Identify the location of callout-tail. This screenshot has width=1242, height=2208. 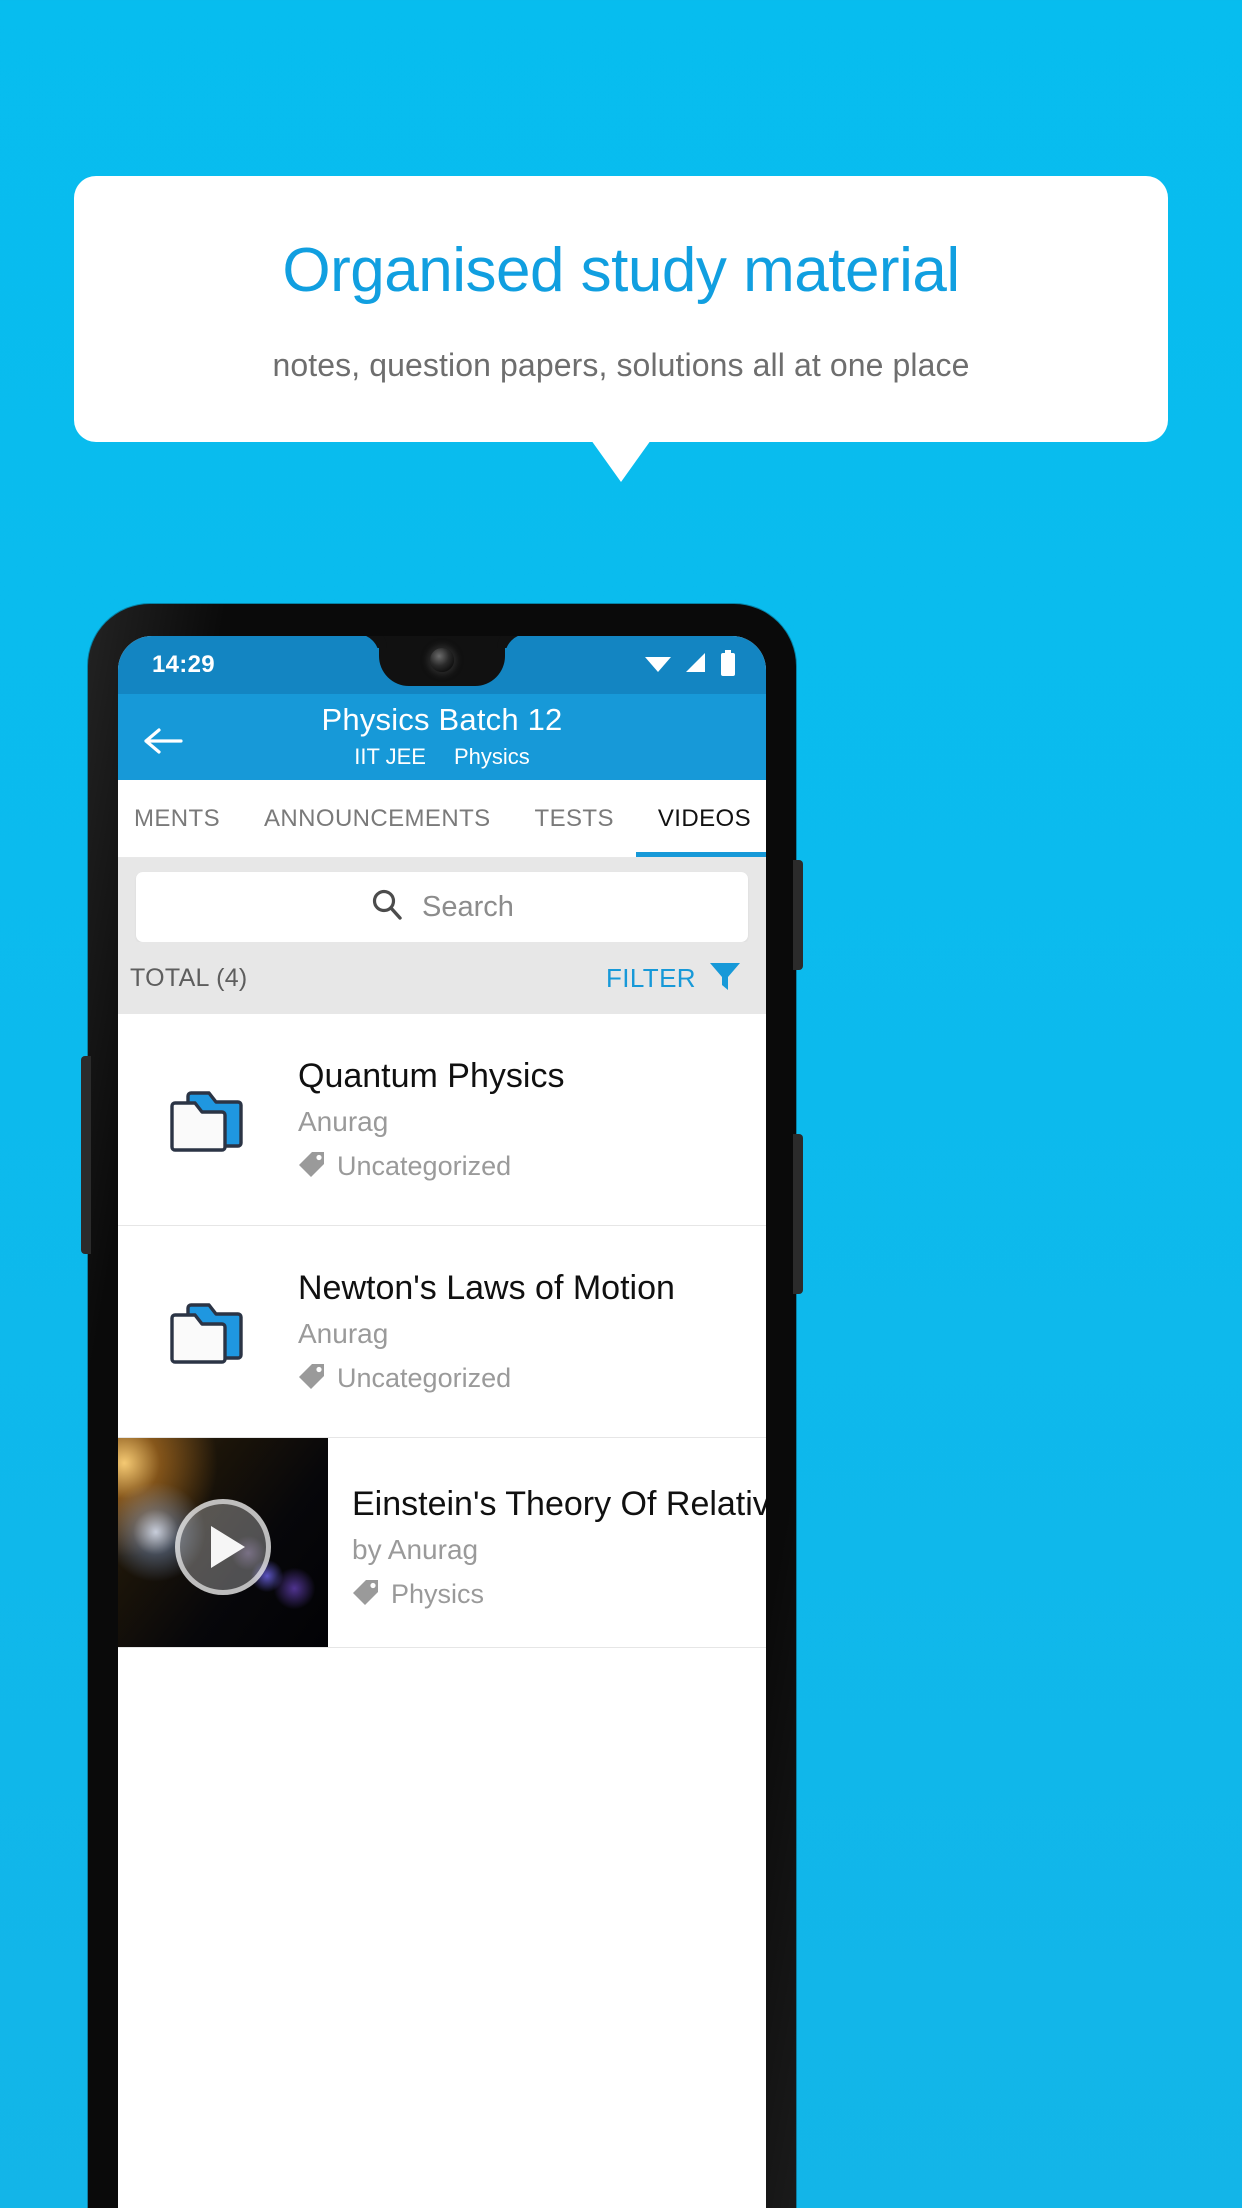
(621, 461).